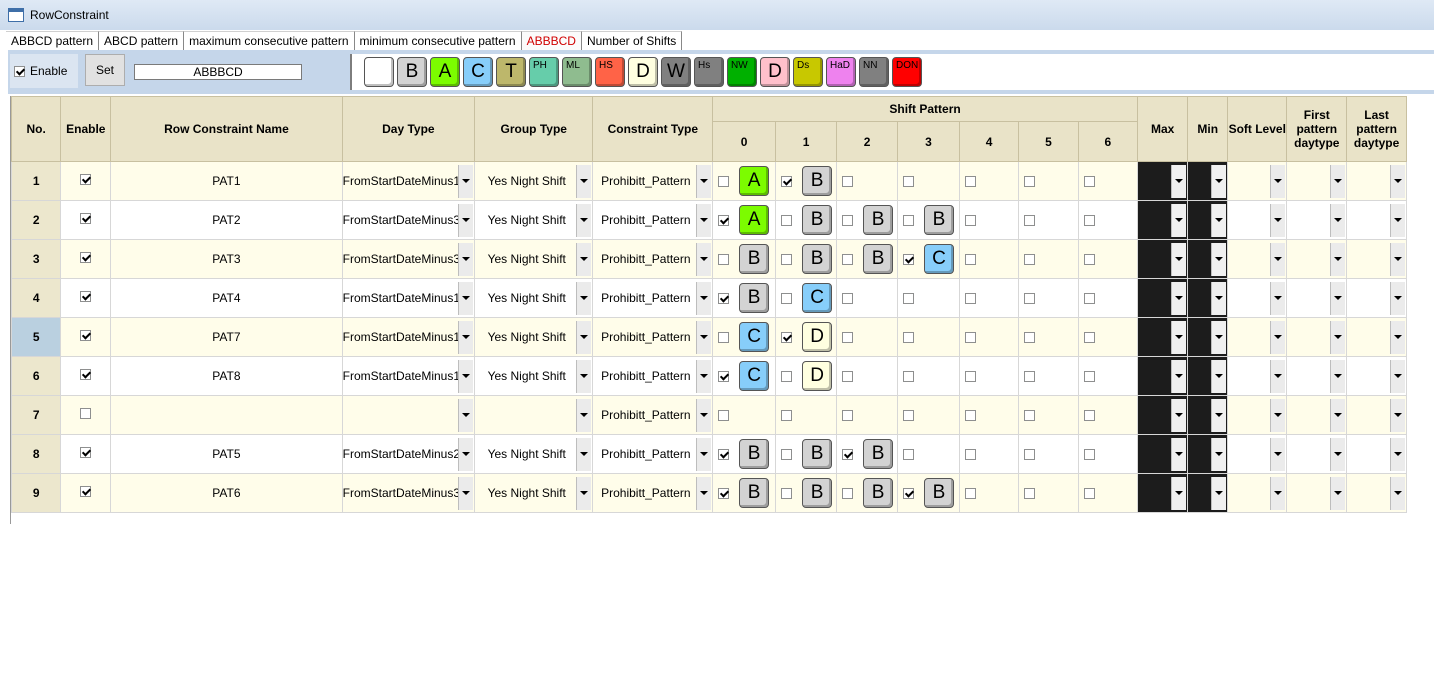 The width and height of the screenshot is (1434, 692). What do you see at coordinates (478, 72) in the screenshot?
I see `palette-shift-button: C` at bounding box center [478, 72].